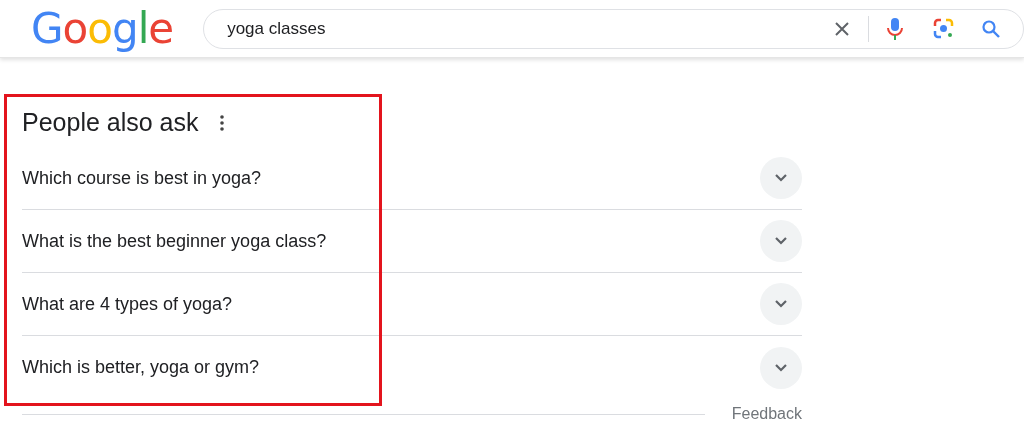 This screenshot has width=1024, height=422. What do you see at coordinates (943, 28) in the screenshot?
I see `camera-lens-icon` at bounding box center [943, 28].